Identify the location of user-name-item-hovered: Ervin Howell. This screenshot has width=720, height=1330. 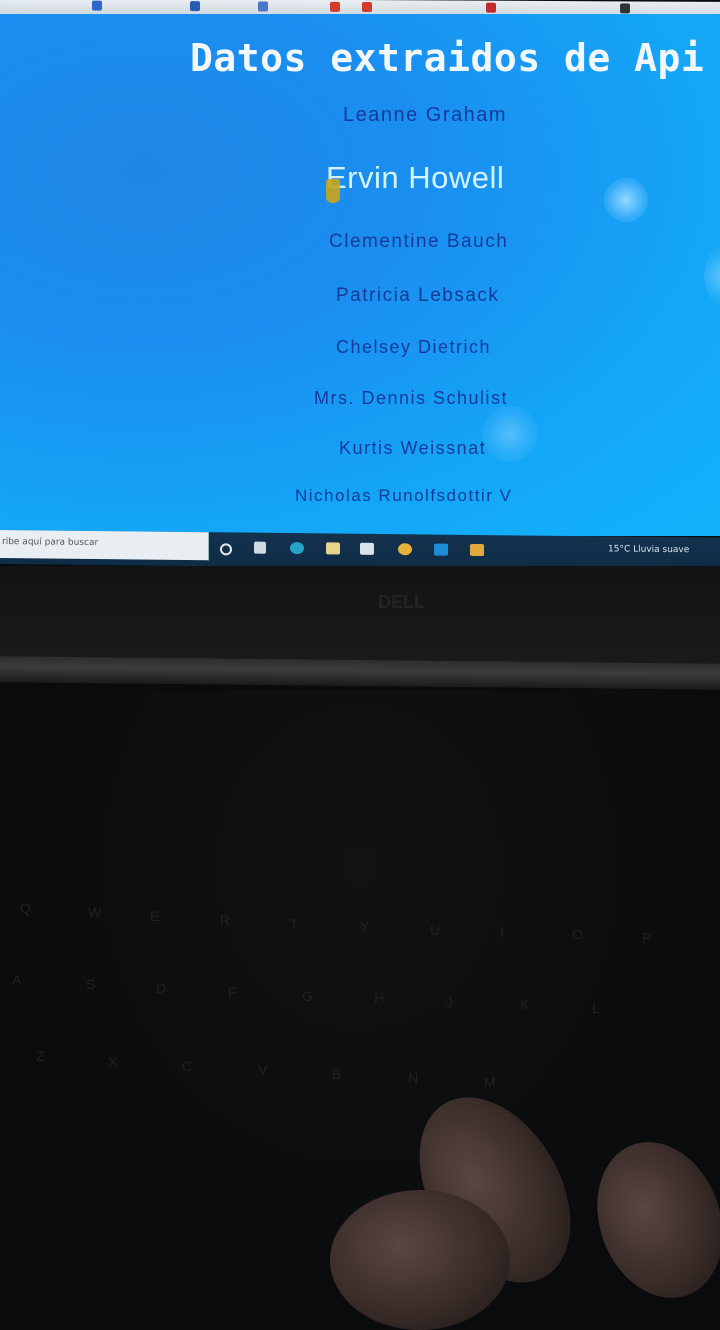
(415, 178).